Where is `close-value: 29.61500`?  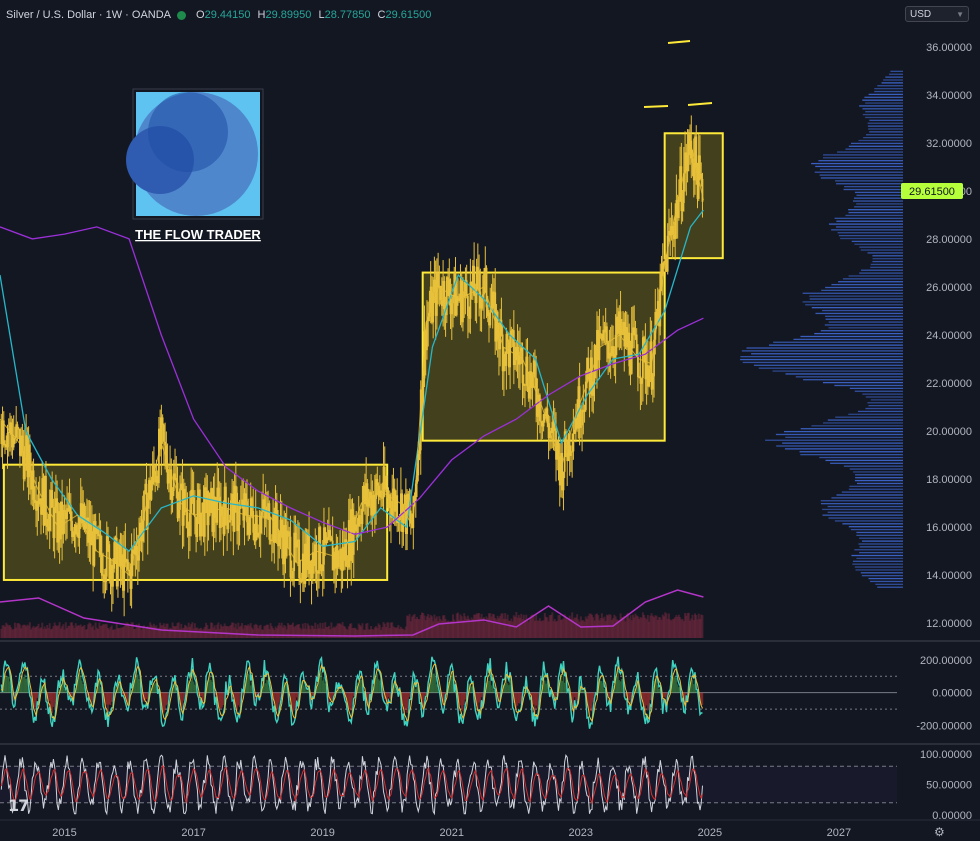
close-value: 29.61500 is located at coordinates (408, 15).